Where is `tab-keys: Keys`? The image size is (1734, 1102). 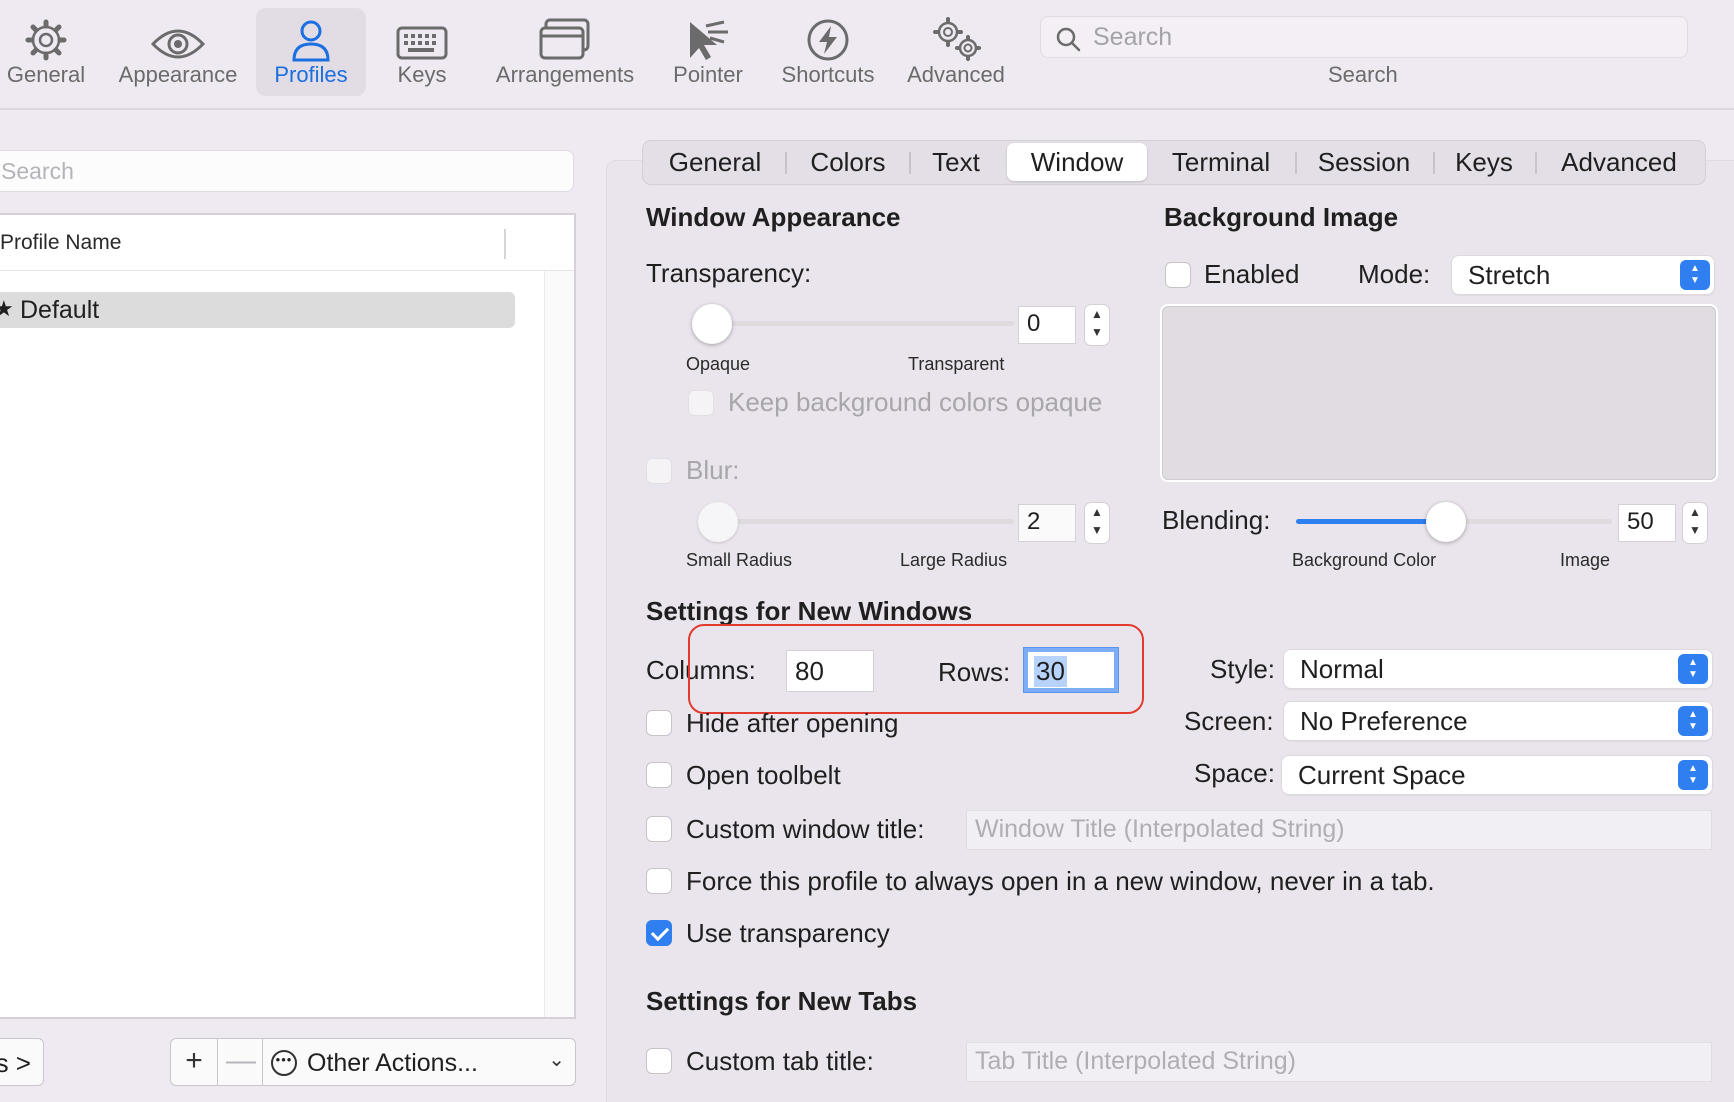
tab-keys: Keys is located at coordinates (1484, 162).